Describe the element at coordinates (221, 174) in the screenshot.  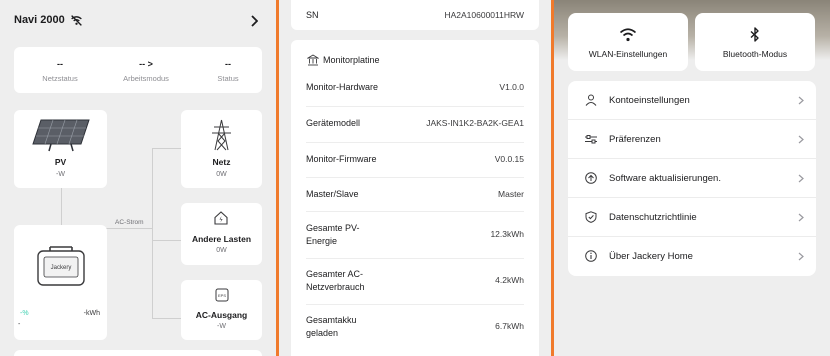
I see `grid-value: 0W` at that location.